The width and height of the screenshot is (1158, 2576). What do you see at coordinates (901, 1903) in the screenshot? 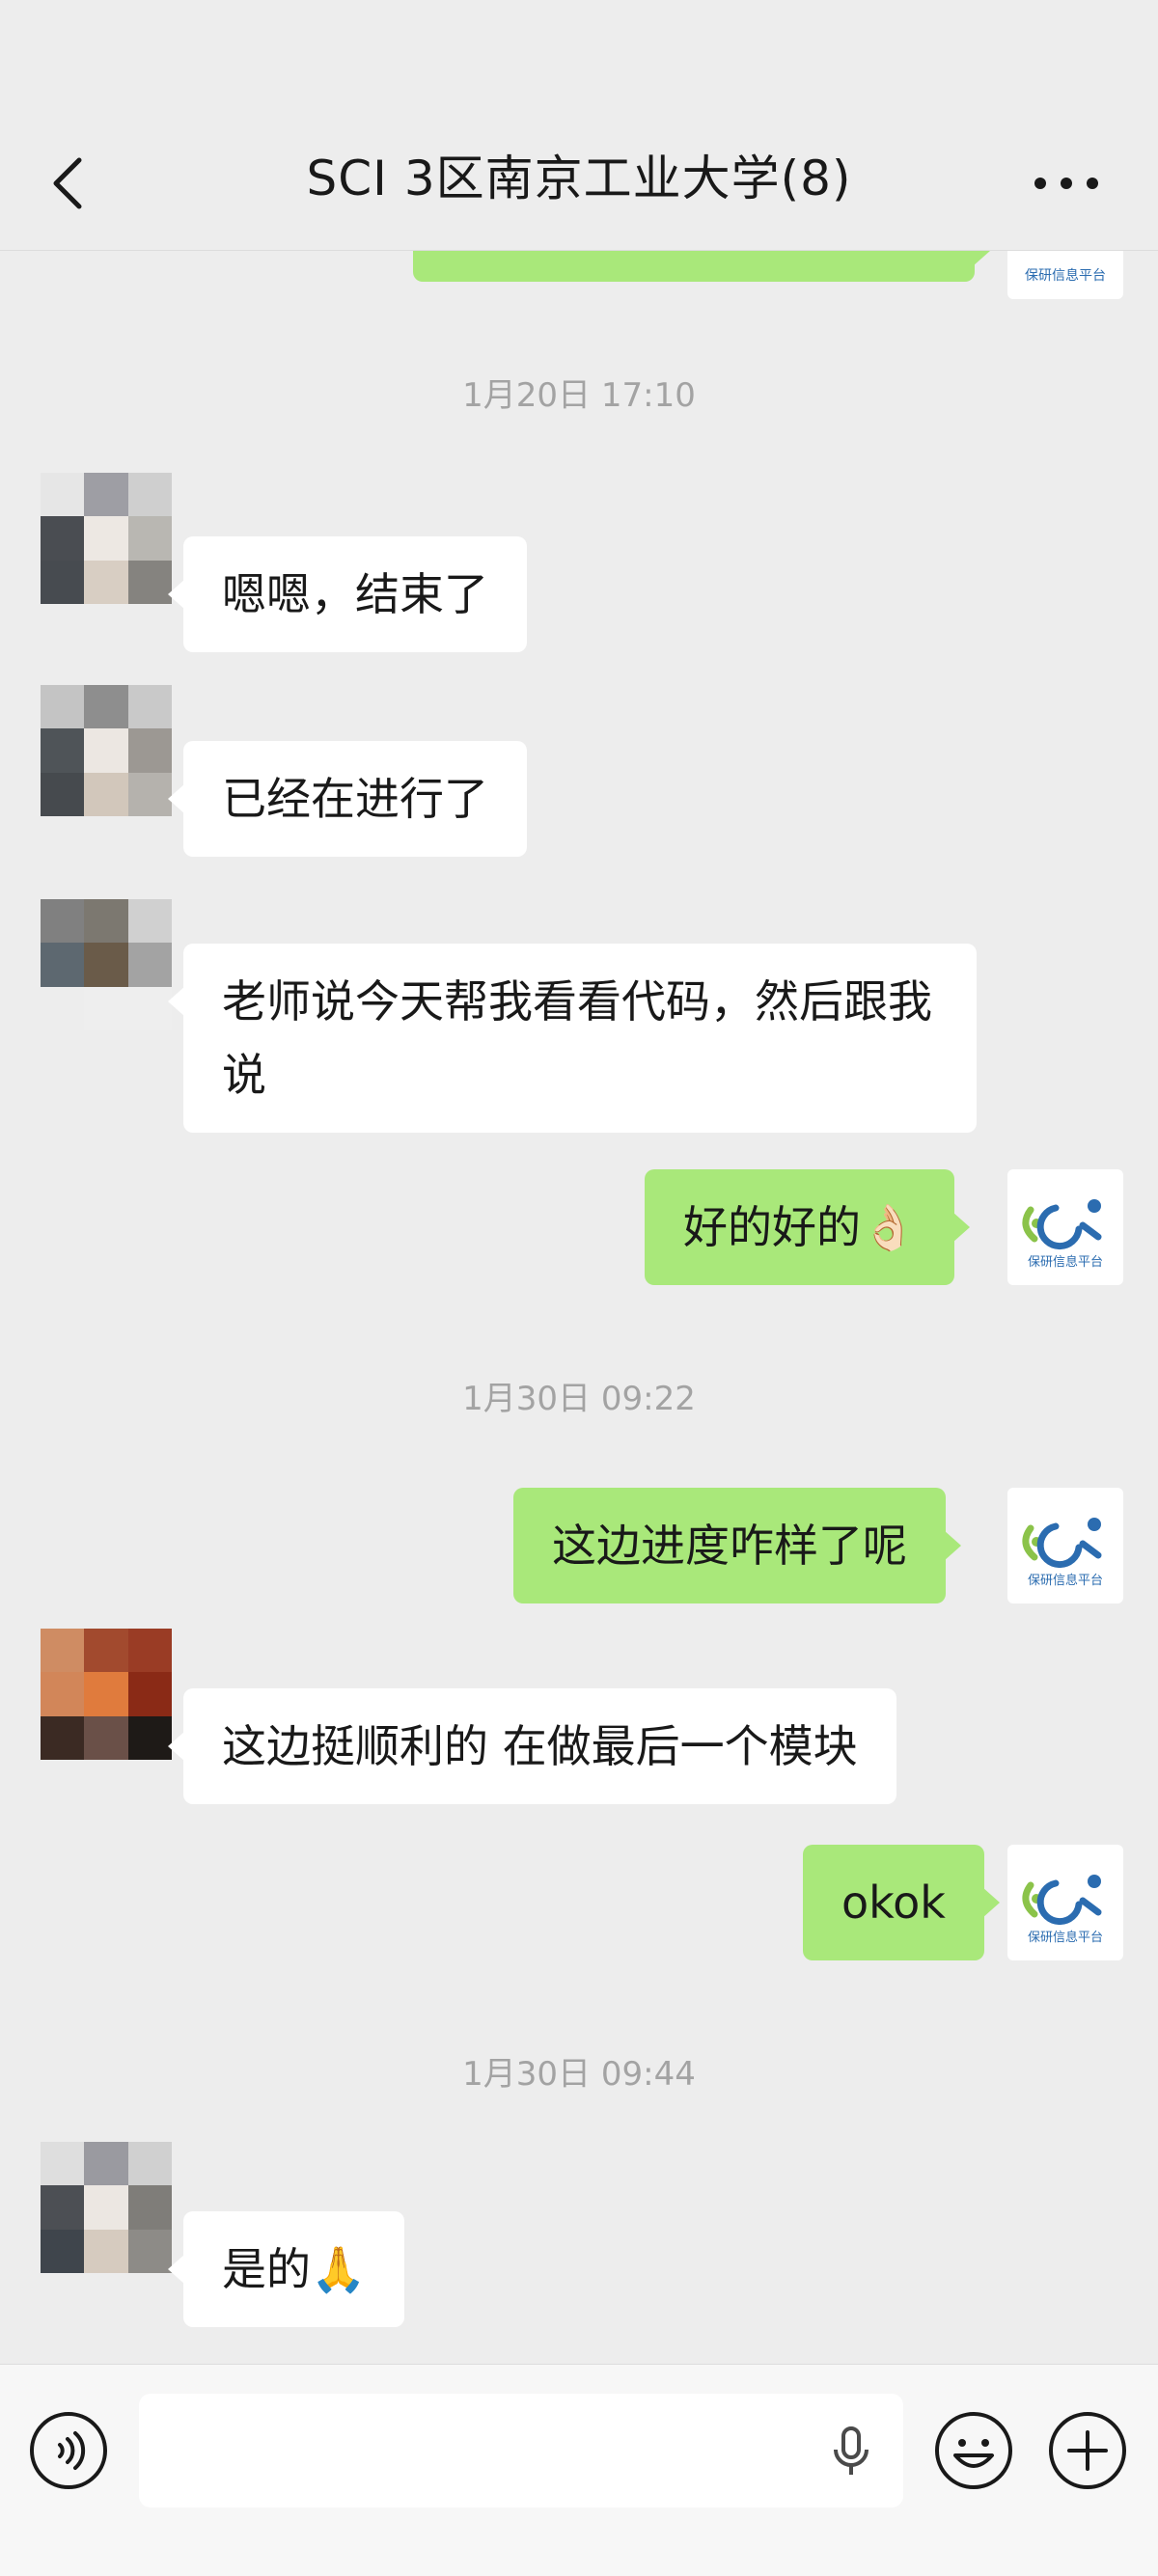
I see `message-bubble-right: okok` at bounding box center [901, 1903].